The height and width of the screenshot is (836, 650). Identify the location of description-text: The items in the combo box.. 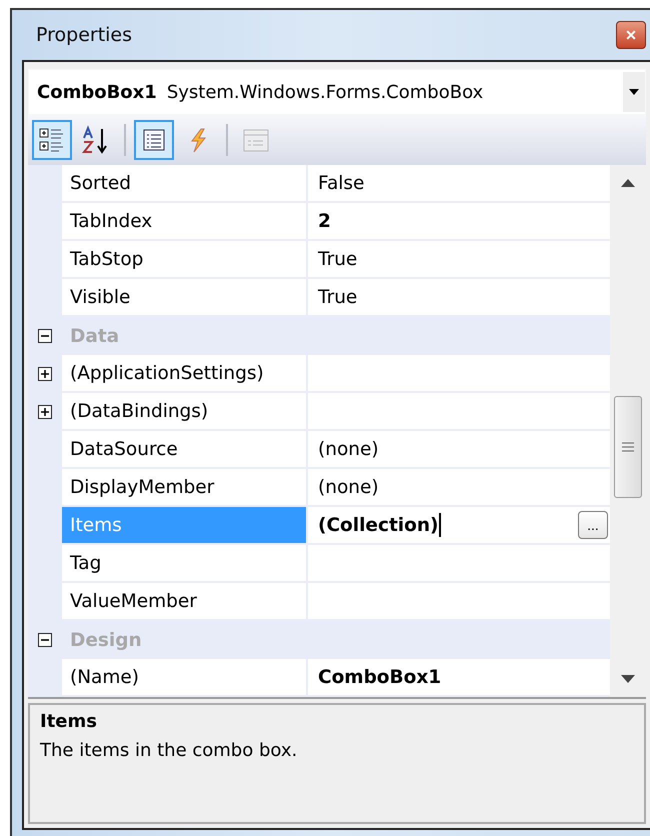
(169, 750).